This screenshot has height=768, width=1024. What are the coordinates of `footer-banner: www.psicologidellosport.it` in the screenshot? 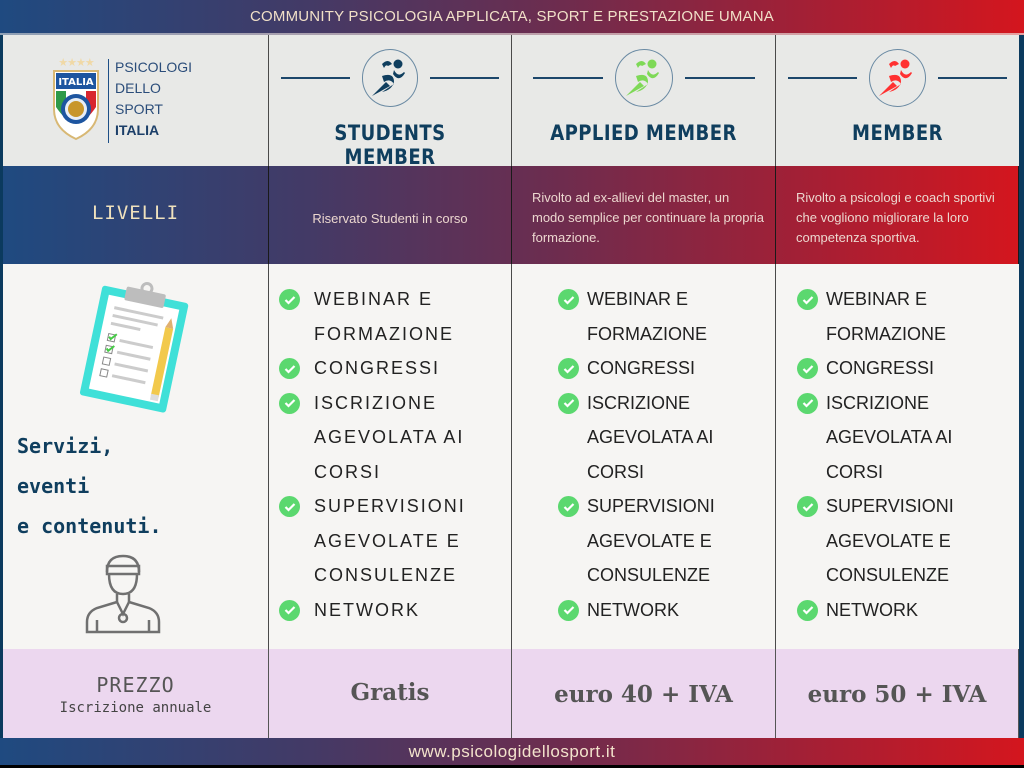 It's located at (512, 751).